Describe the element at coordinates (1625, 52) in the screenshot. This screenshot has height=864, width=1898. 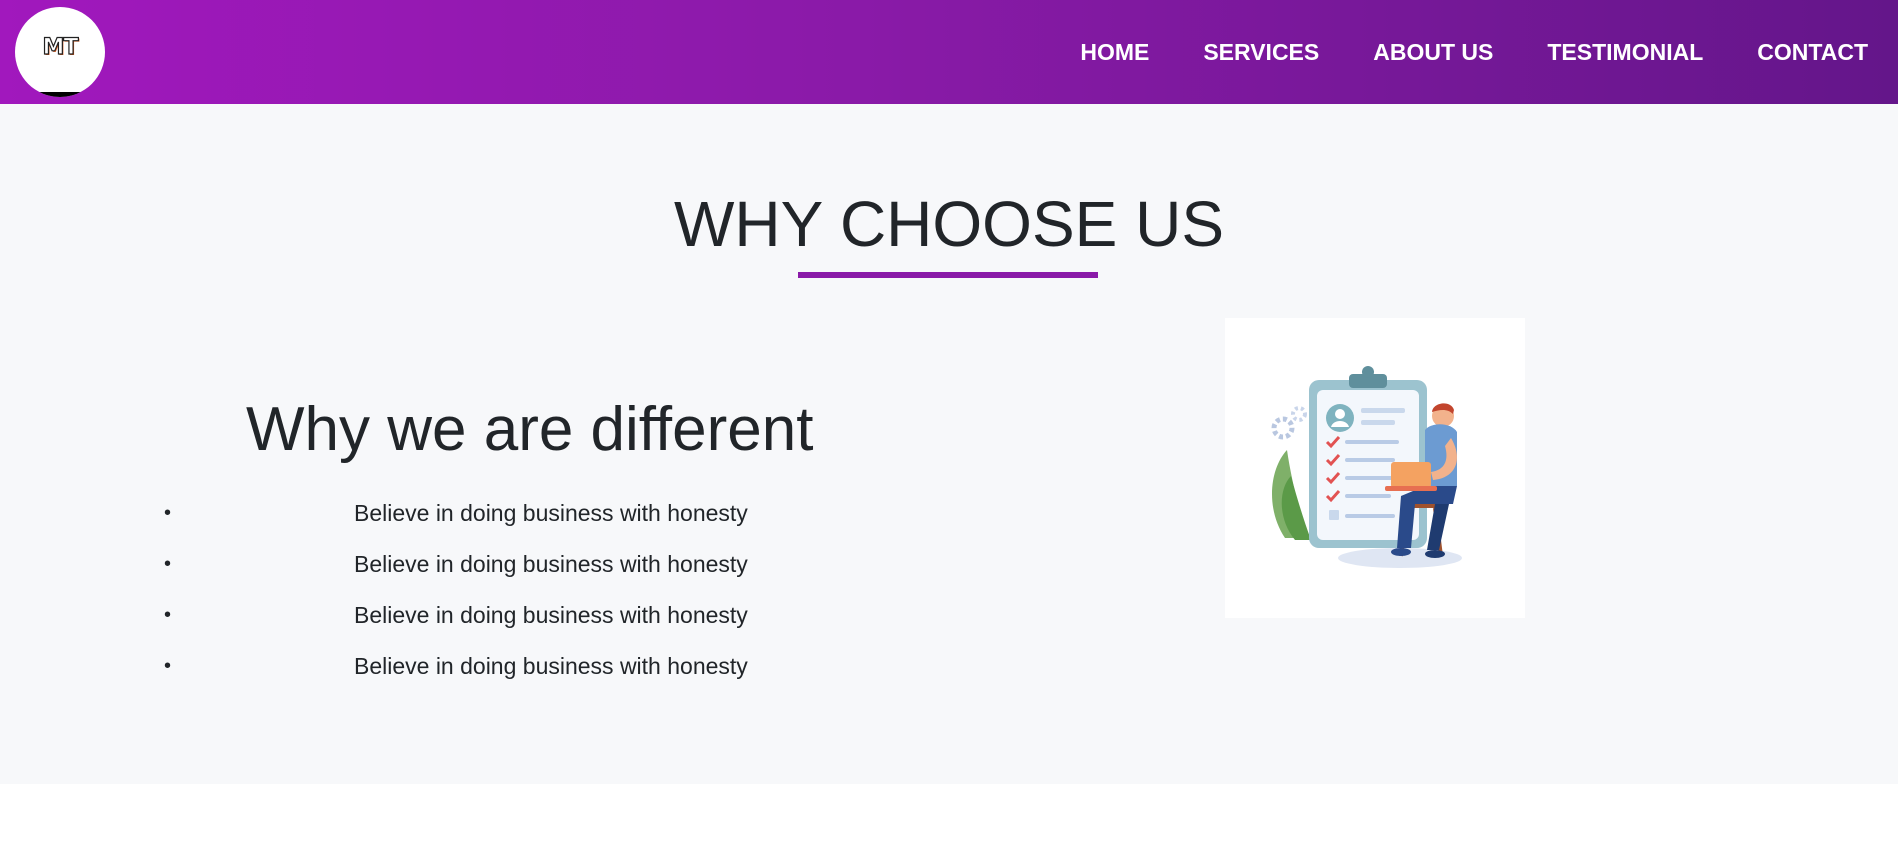
I see `nav-testimonial-link: TESTIMONIAL` at that location.